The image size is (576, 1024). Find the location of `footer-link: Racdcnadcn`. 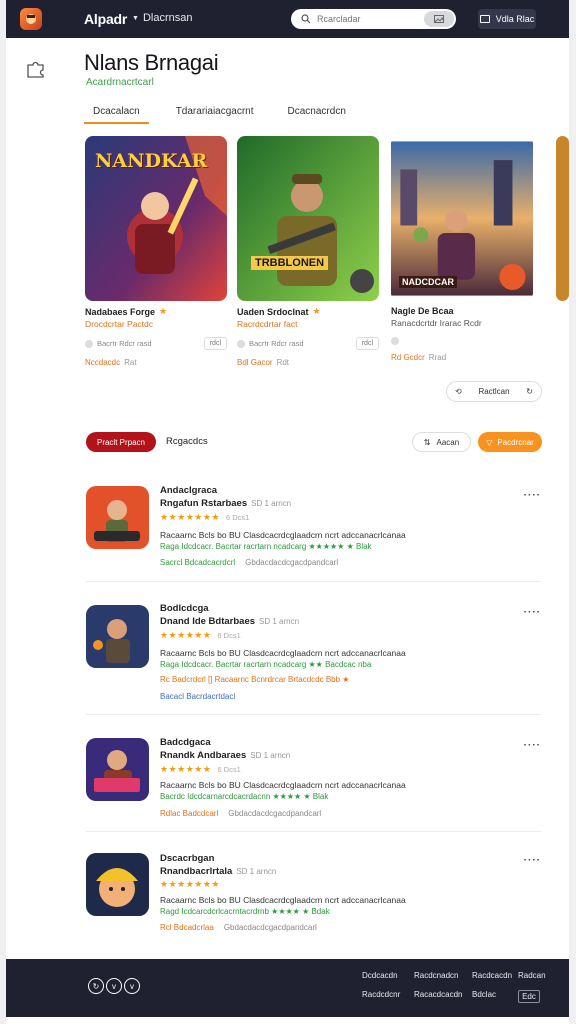

footer-link: Racdcnadcn is located at coordinates (443, 975).